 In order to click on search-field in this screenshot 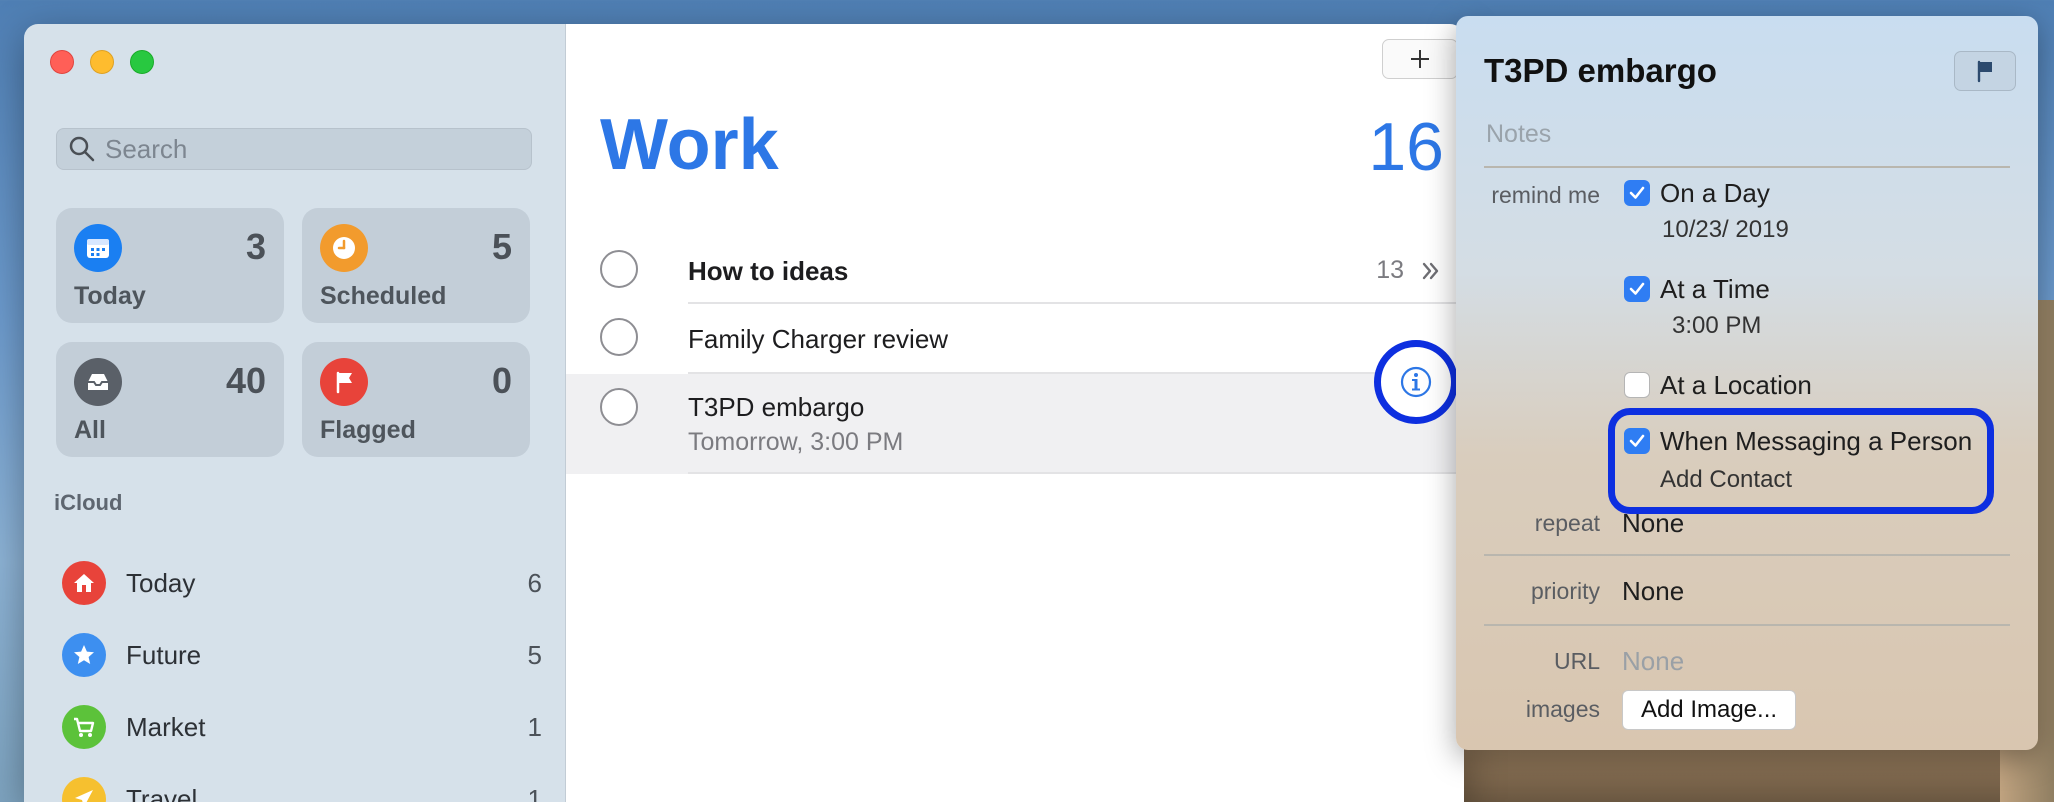, I will do `click(294, 149)`.